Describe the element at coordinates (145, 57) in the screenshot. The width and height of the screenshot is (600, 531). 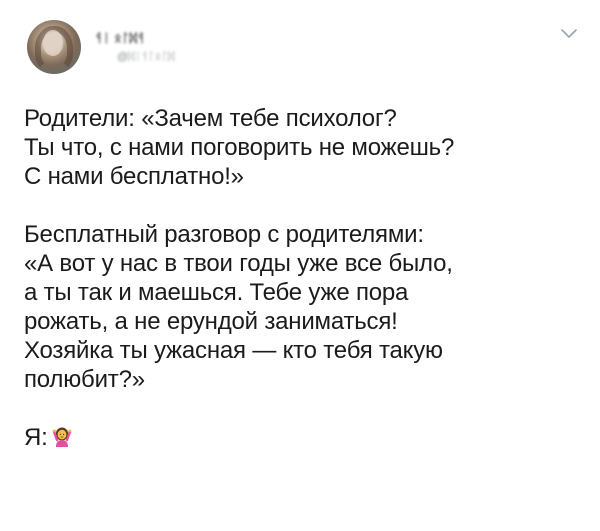
I see `author-handle: @ᛞᛁᛩᛚᛟᛚᛞ` at that location.